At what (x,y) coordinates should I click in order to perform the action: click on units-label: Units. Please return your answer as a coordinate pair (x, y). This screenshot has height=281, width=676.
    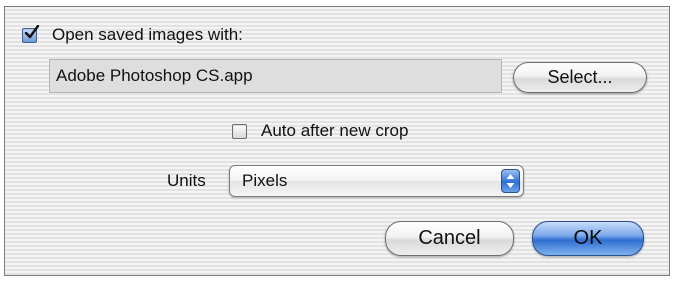
    Looking at the image, I should click on (186, 180).